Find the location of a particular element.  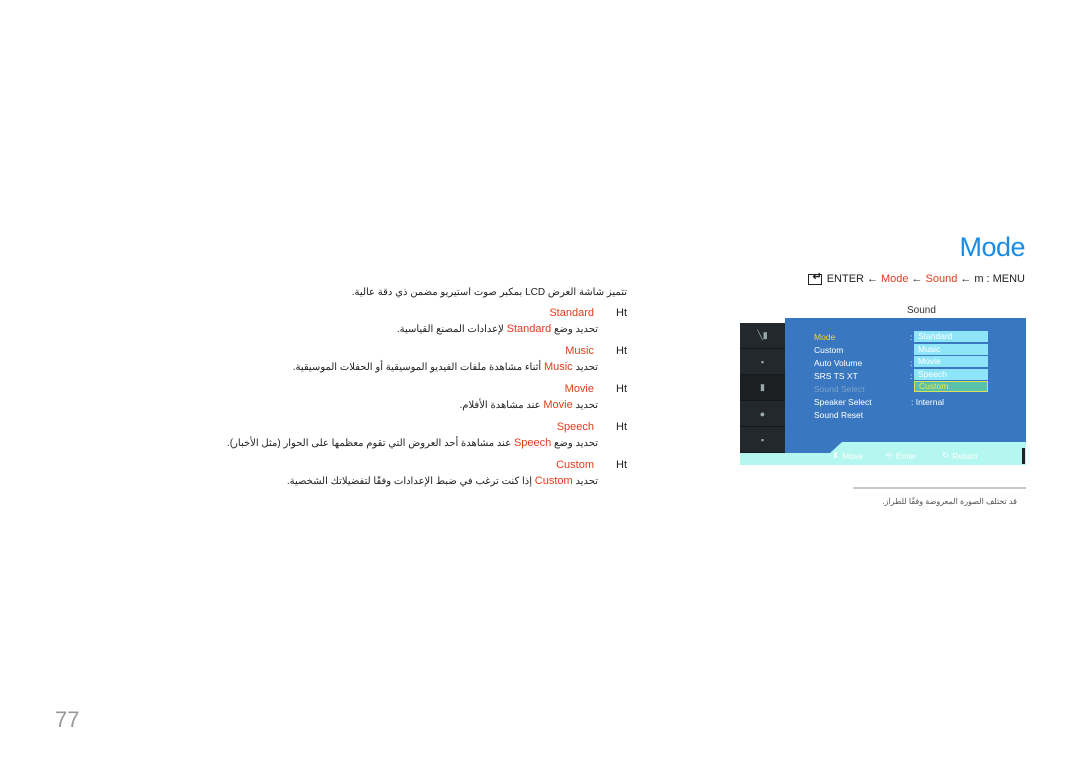

page-number: 77 is located at coordinates (67, 719).